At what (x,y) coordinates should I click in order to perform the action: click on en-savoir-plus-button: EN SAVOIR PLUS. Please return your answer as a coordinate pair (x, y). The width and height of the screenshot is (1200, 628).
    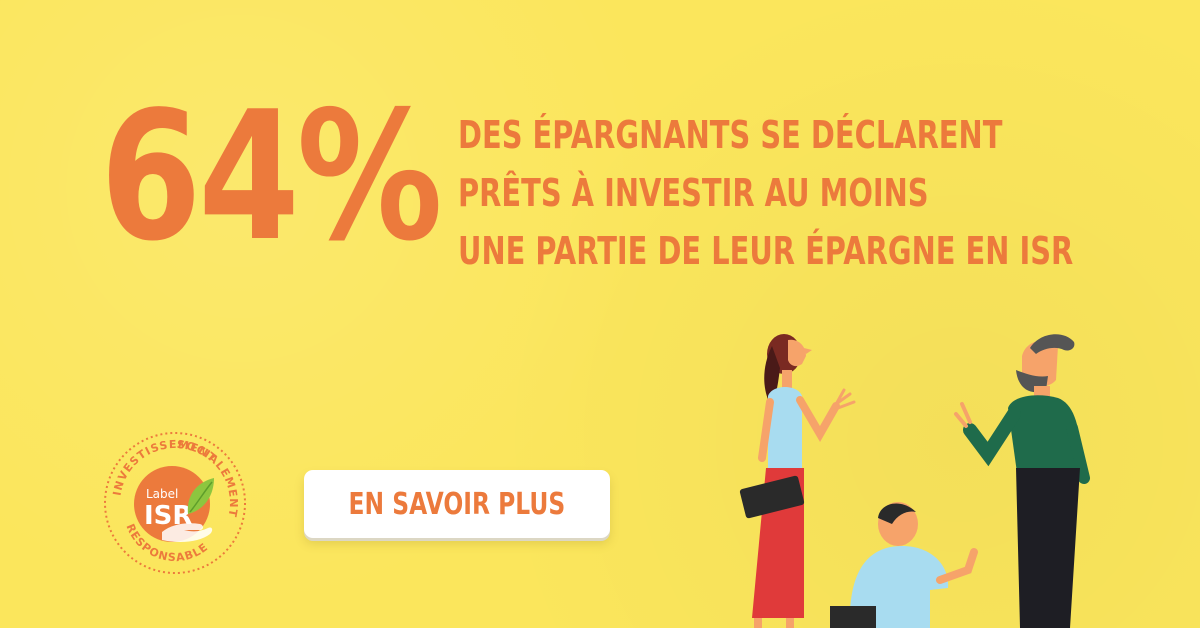
    Looking at the image, I should click on (457, 504).